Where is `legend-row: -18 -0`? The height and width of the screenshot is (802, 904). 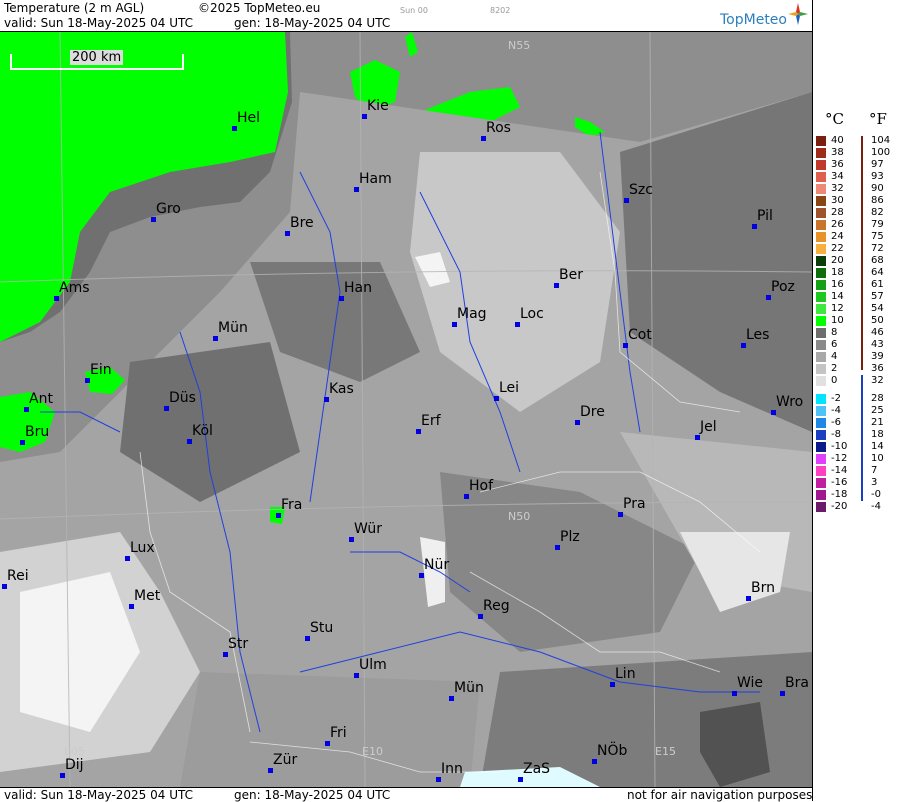
legend-row: -18 -0 is located at coordinates (858, 495).